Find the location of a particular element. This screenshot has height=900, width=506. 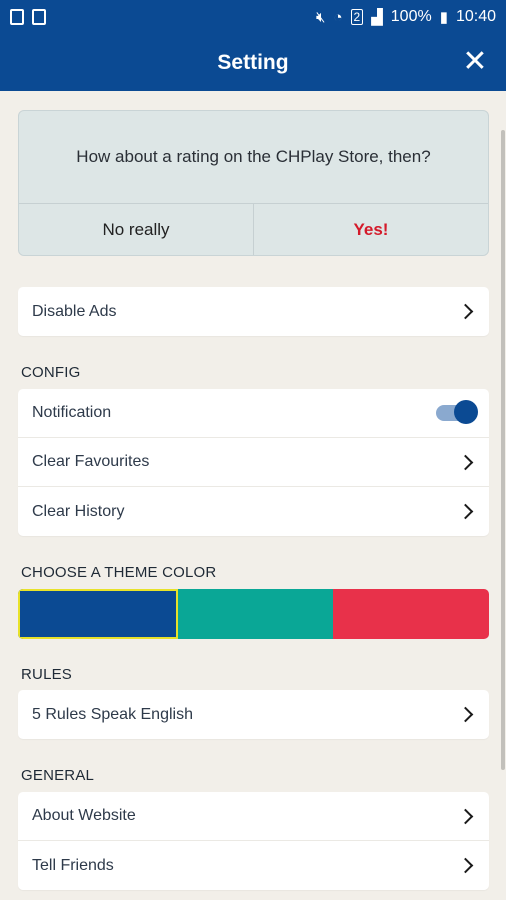

sd-card-notification-icon is located at coordinates (39, 17).